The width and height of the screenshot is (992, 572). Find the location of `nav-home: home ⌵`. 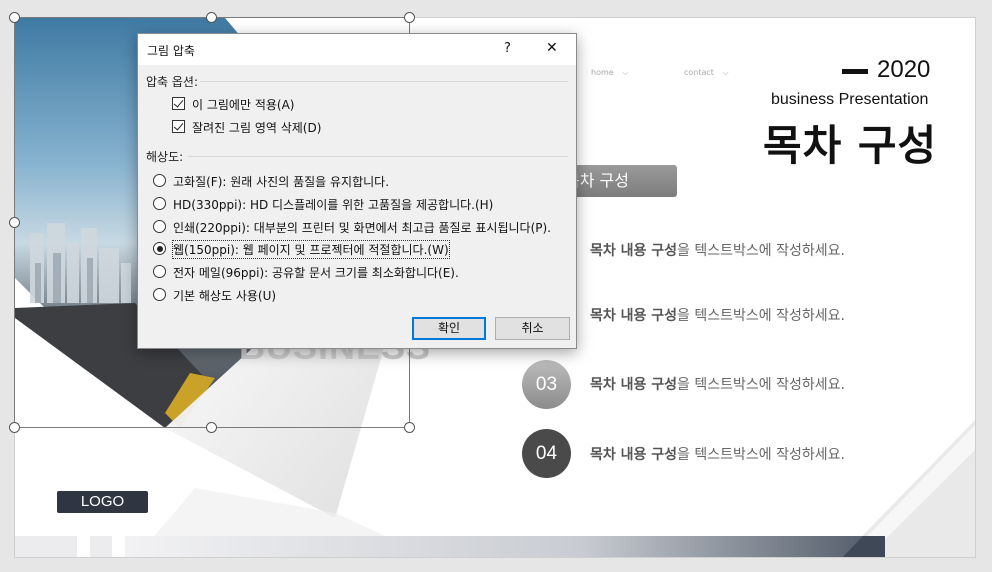

nav-home: home ⌵ is located at coordinates (609, 73).